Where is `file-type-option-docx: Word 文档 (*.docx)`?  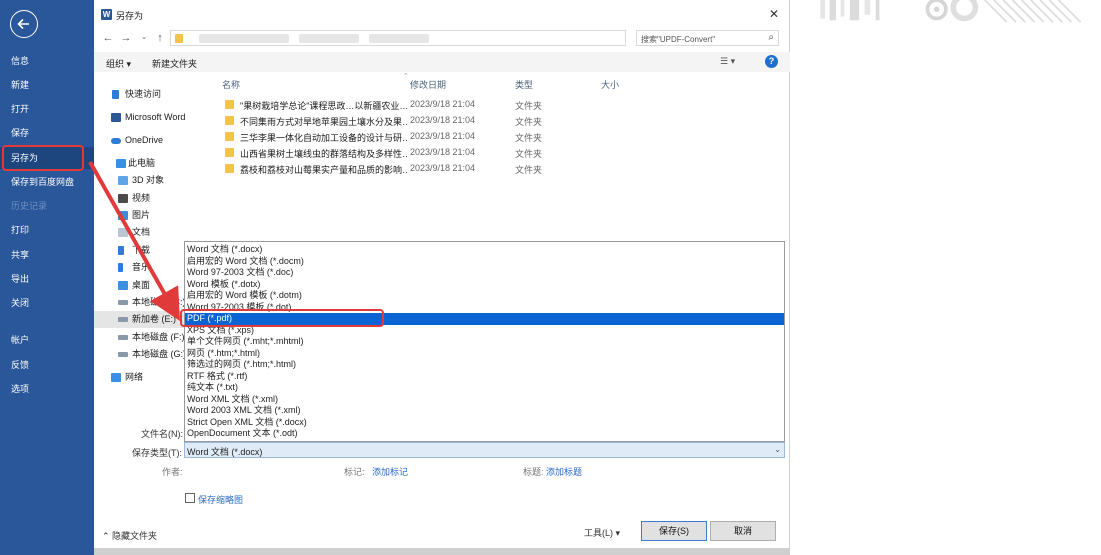
file-type-option-docx: Word 文档 (*.docx) is located at coordinates (484, 250).